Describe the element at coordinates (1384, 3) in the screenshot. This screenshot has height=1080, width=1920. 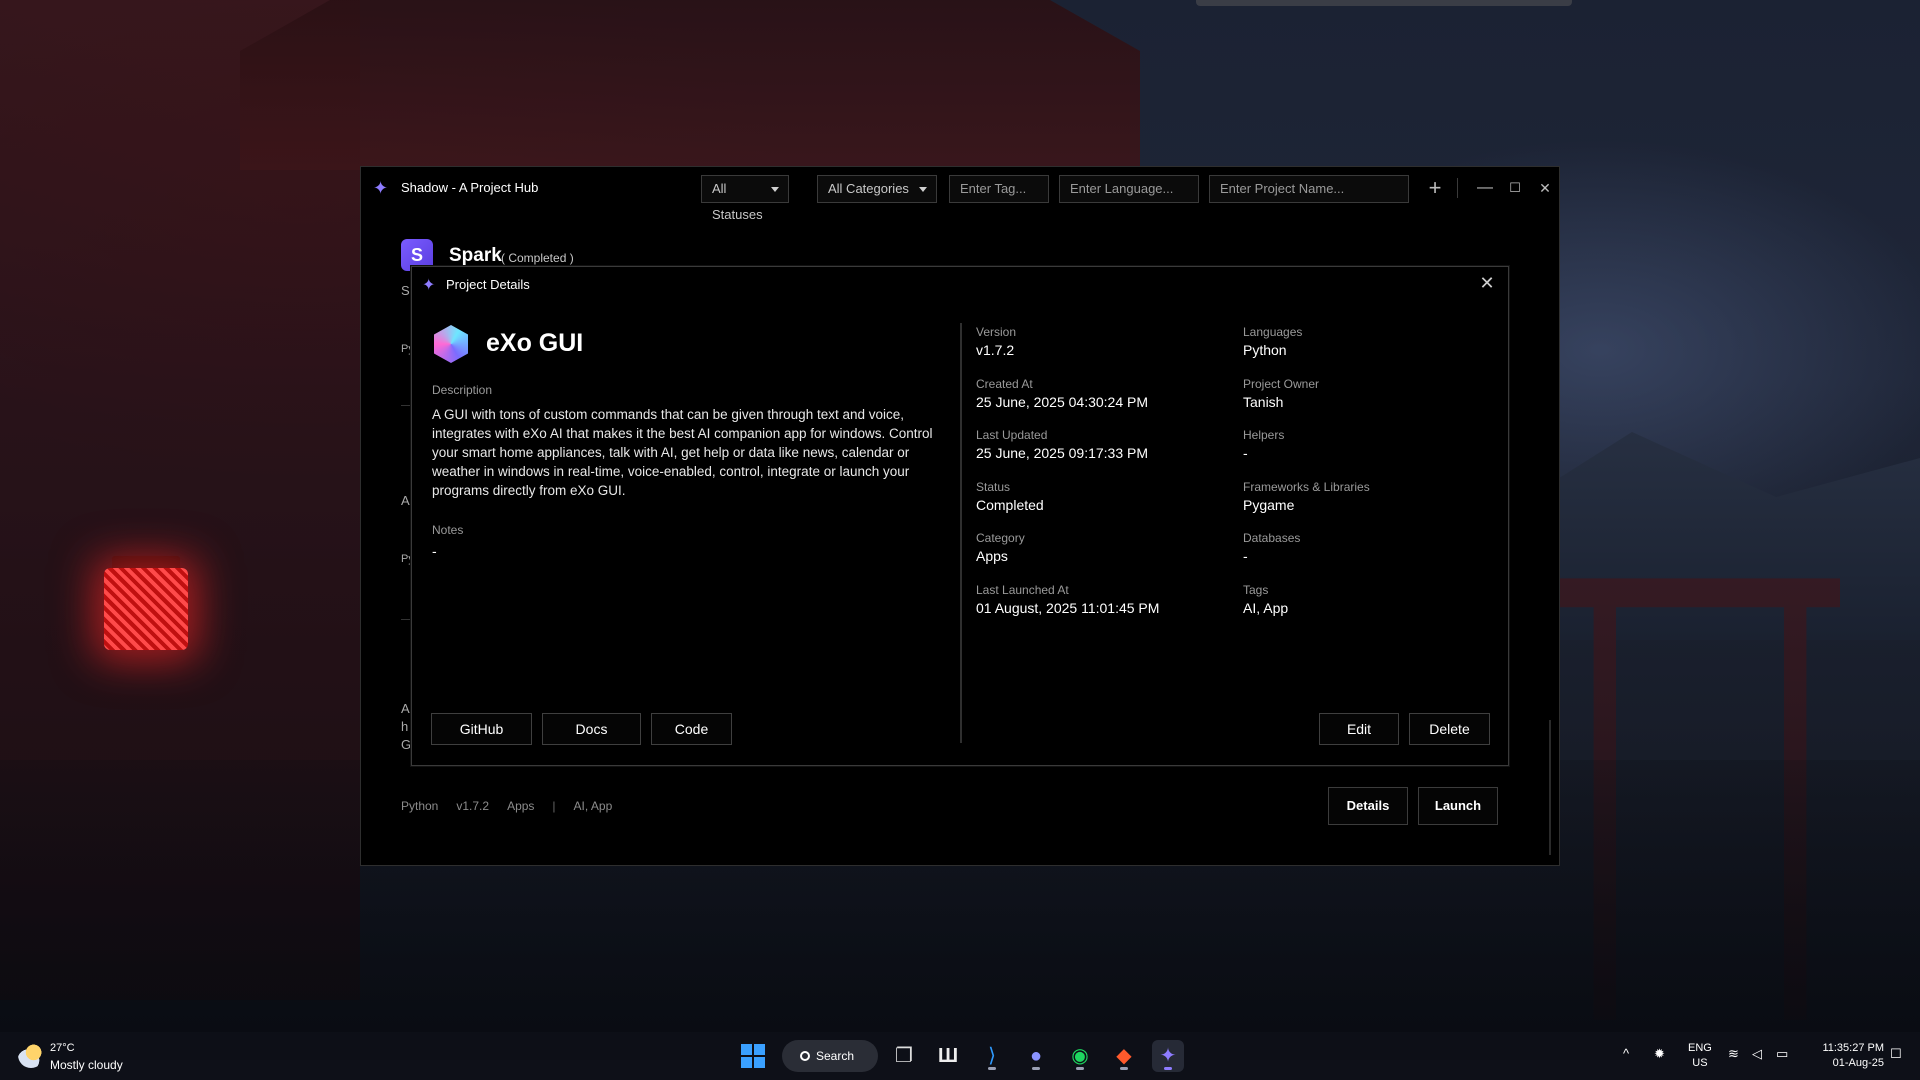
I see `ghost-window-edge` at that location.